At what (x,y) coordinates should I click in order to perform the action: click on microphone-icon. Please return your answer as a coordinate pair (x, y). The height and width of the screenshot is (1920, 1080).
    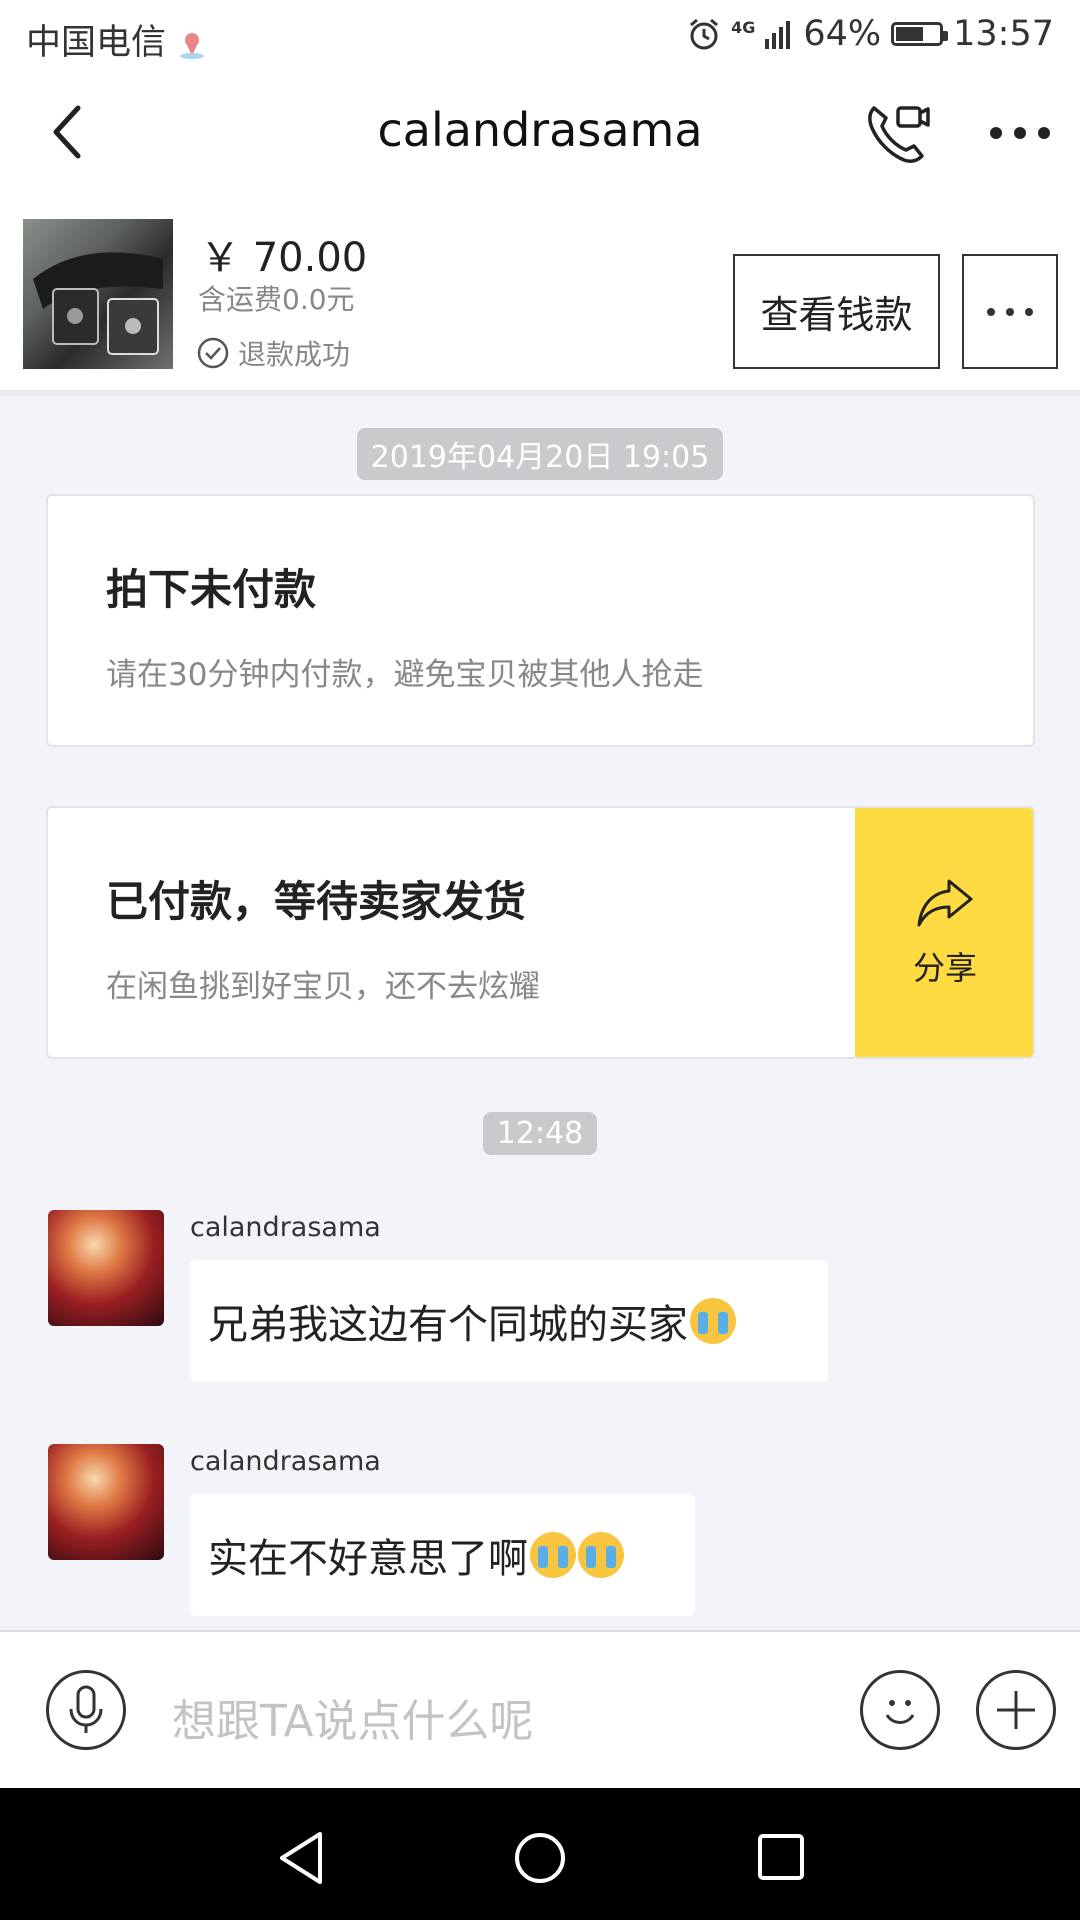
    Looking at the image, I should click on (86, 1709).